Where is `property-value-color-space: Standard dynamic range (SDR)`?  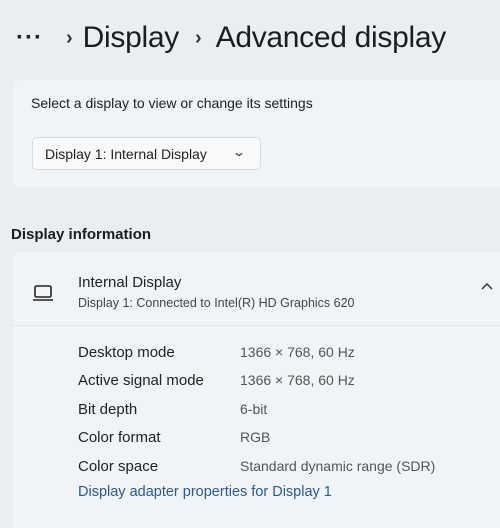
property-value-color-space: Standard dynamic range (SDR) is located at coordinates (338, 466).